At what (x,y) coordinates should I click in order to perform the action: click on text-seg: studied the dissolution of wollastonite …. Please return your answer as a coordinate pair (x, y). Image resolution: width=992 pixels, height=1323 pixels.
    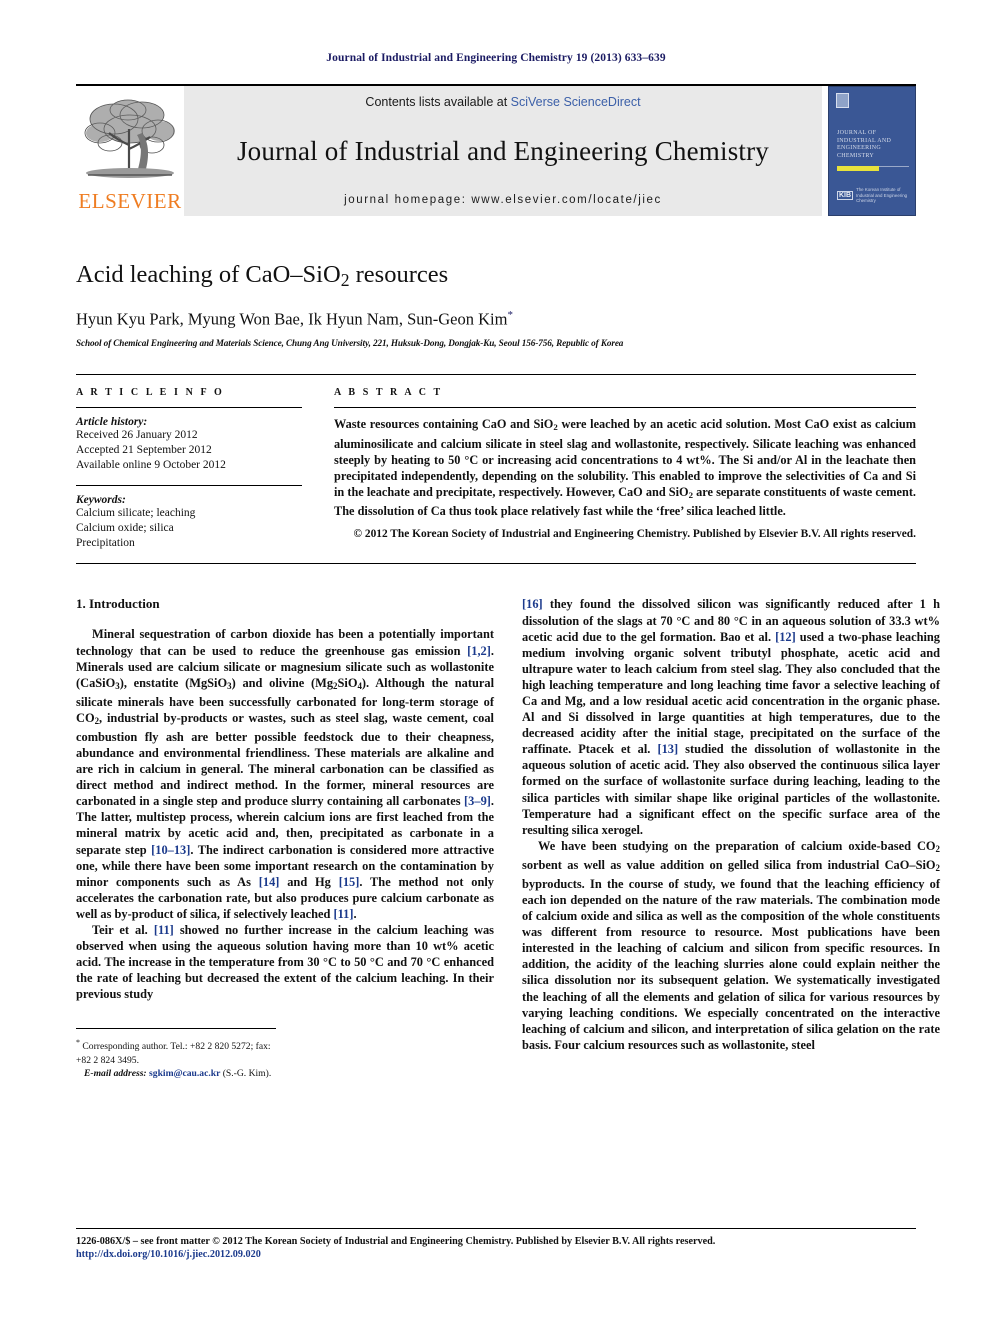
    Looking at the image, I should click on (731, 789).